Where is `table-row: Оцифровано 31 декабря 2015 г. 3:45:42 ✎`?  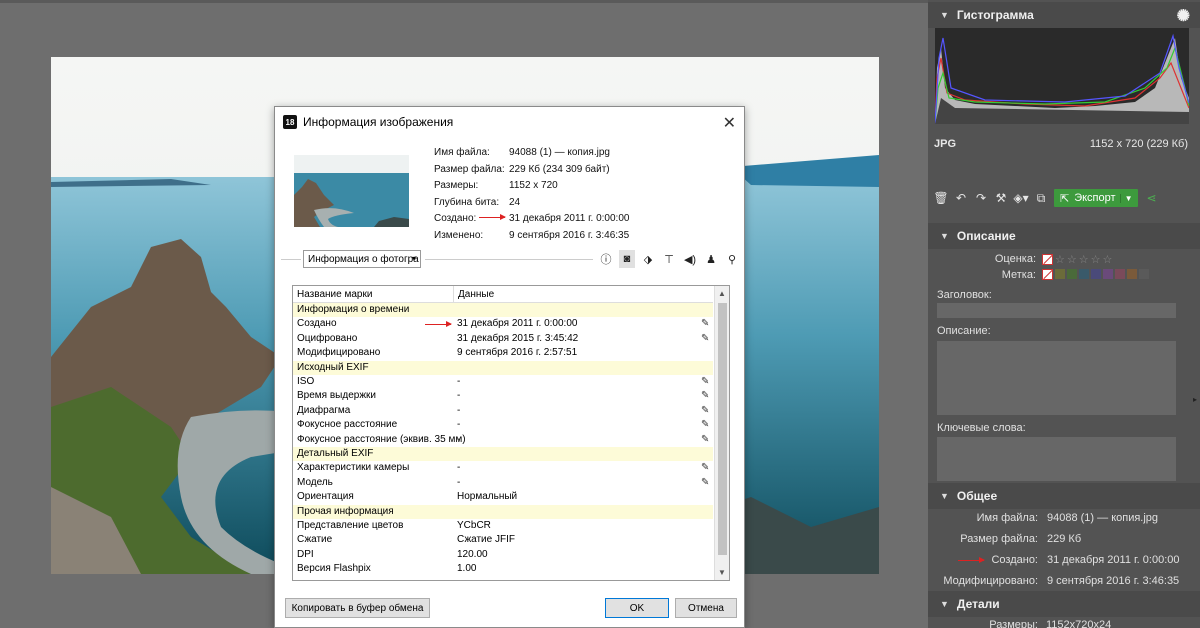
table-row: Оцифровано 31 декабря 2015 г. 3:45:42 ✎ is located at coordinates (503, 339).